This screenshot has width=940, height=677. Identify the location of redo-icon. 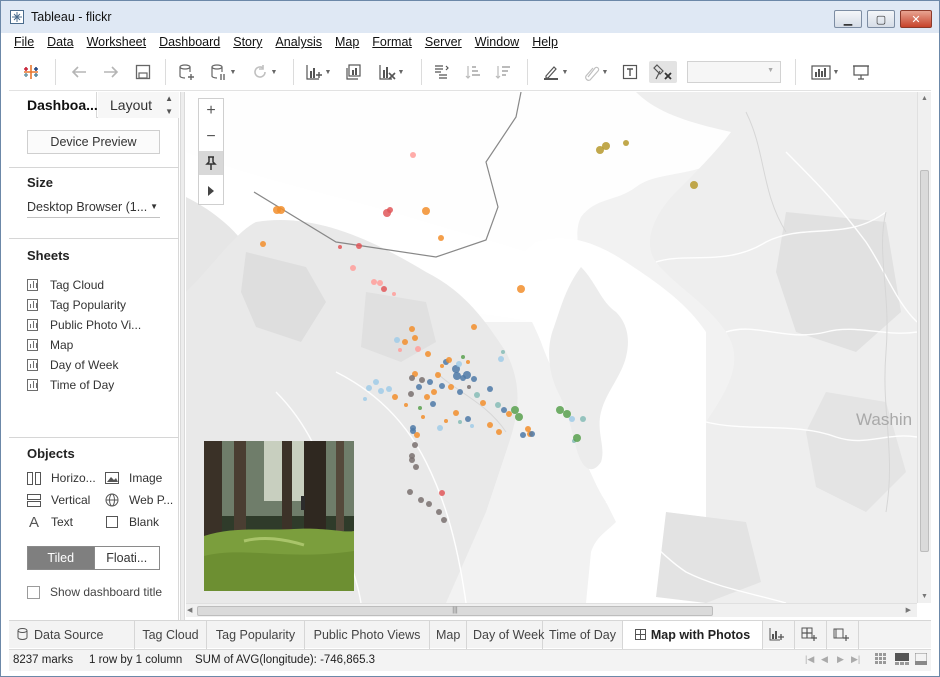
(111, 72).